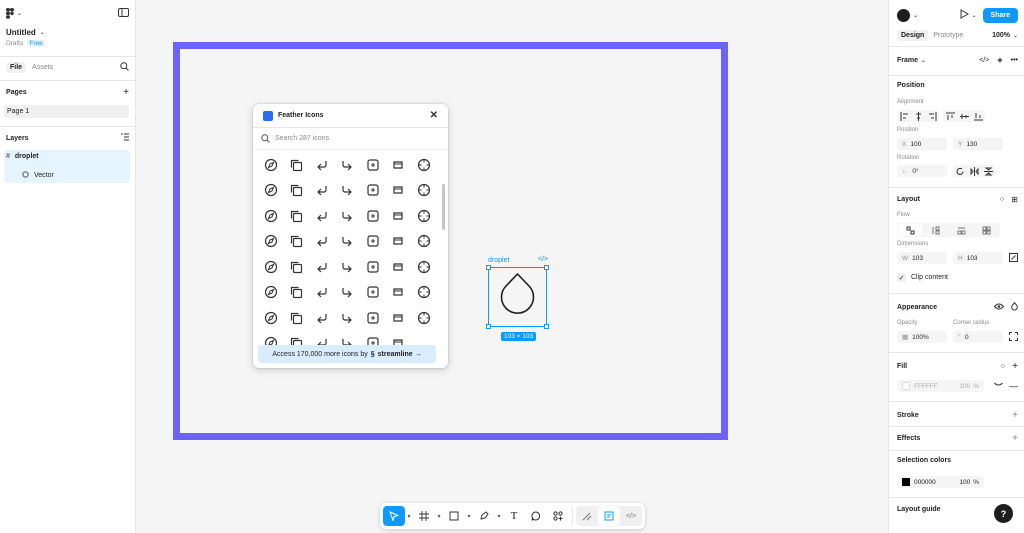  What do you see at coordinates (124, 67) in the screenshot?
I see `search-icon` at bounding box center [124, 67].